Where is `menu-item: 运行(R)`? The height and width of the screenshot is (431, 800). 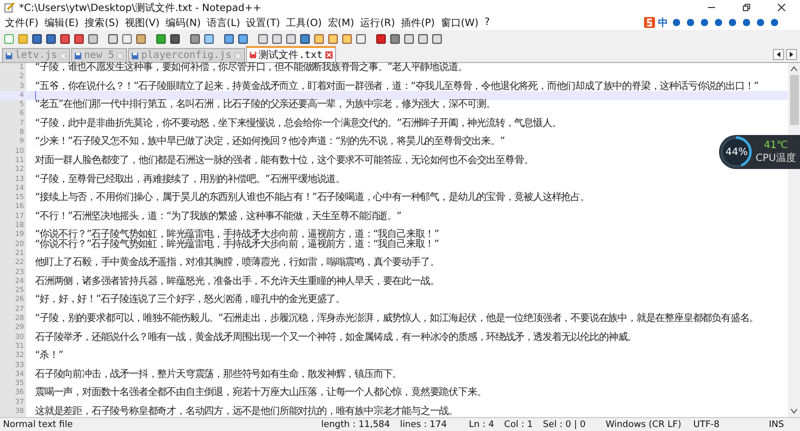
menu-item: 运行(R) is located at coordinates (377, 23).